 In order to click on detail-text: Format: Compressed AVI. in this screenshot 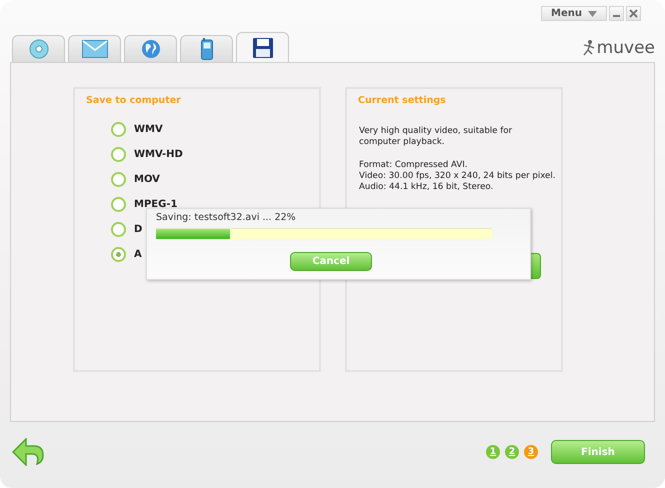, I will do `click(414, 165)`.